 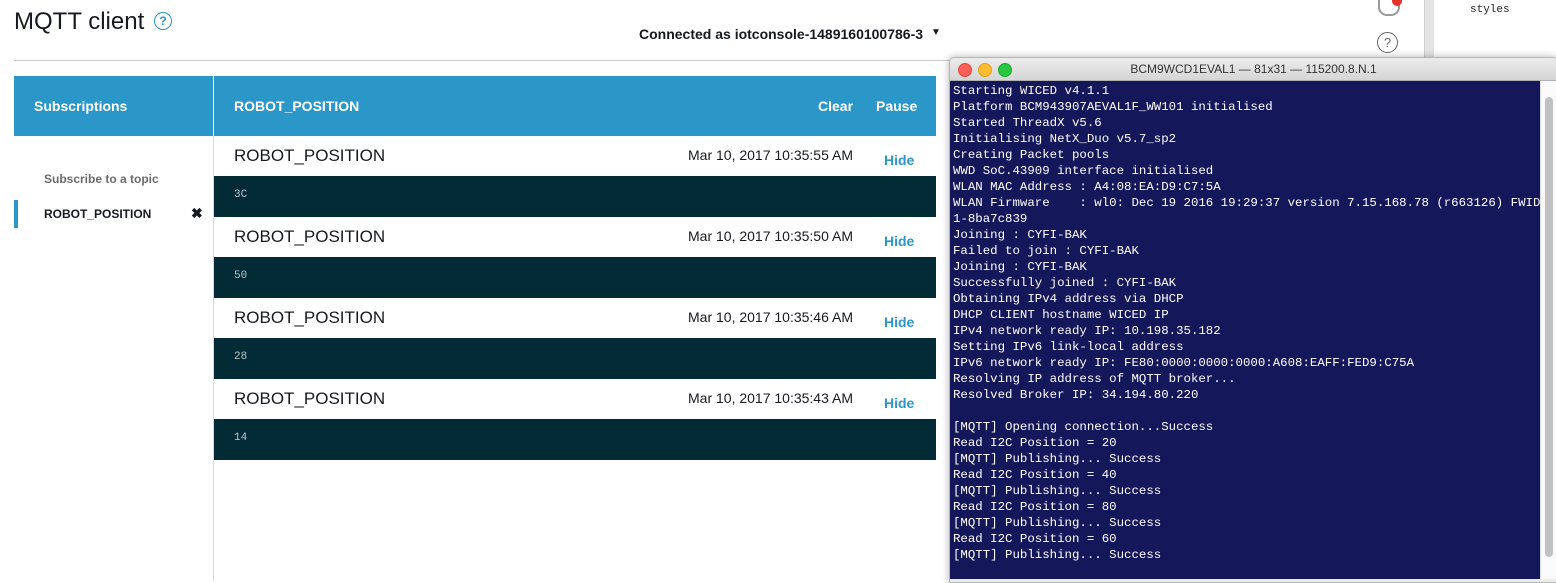 What do you see at coordinates (101, 179) in the screenshot?
I see `subscribe-to-topic-link: Subscribe to a topic` at bounding box center [101, 179].